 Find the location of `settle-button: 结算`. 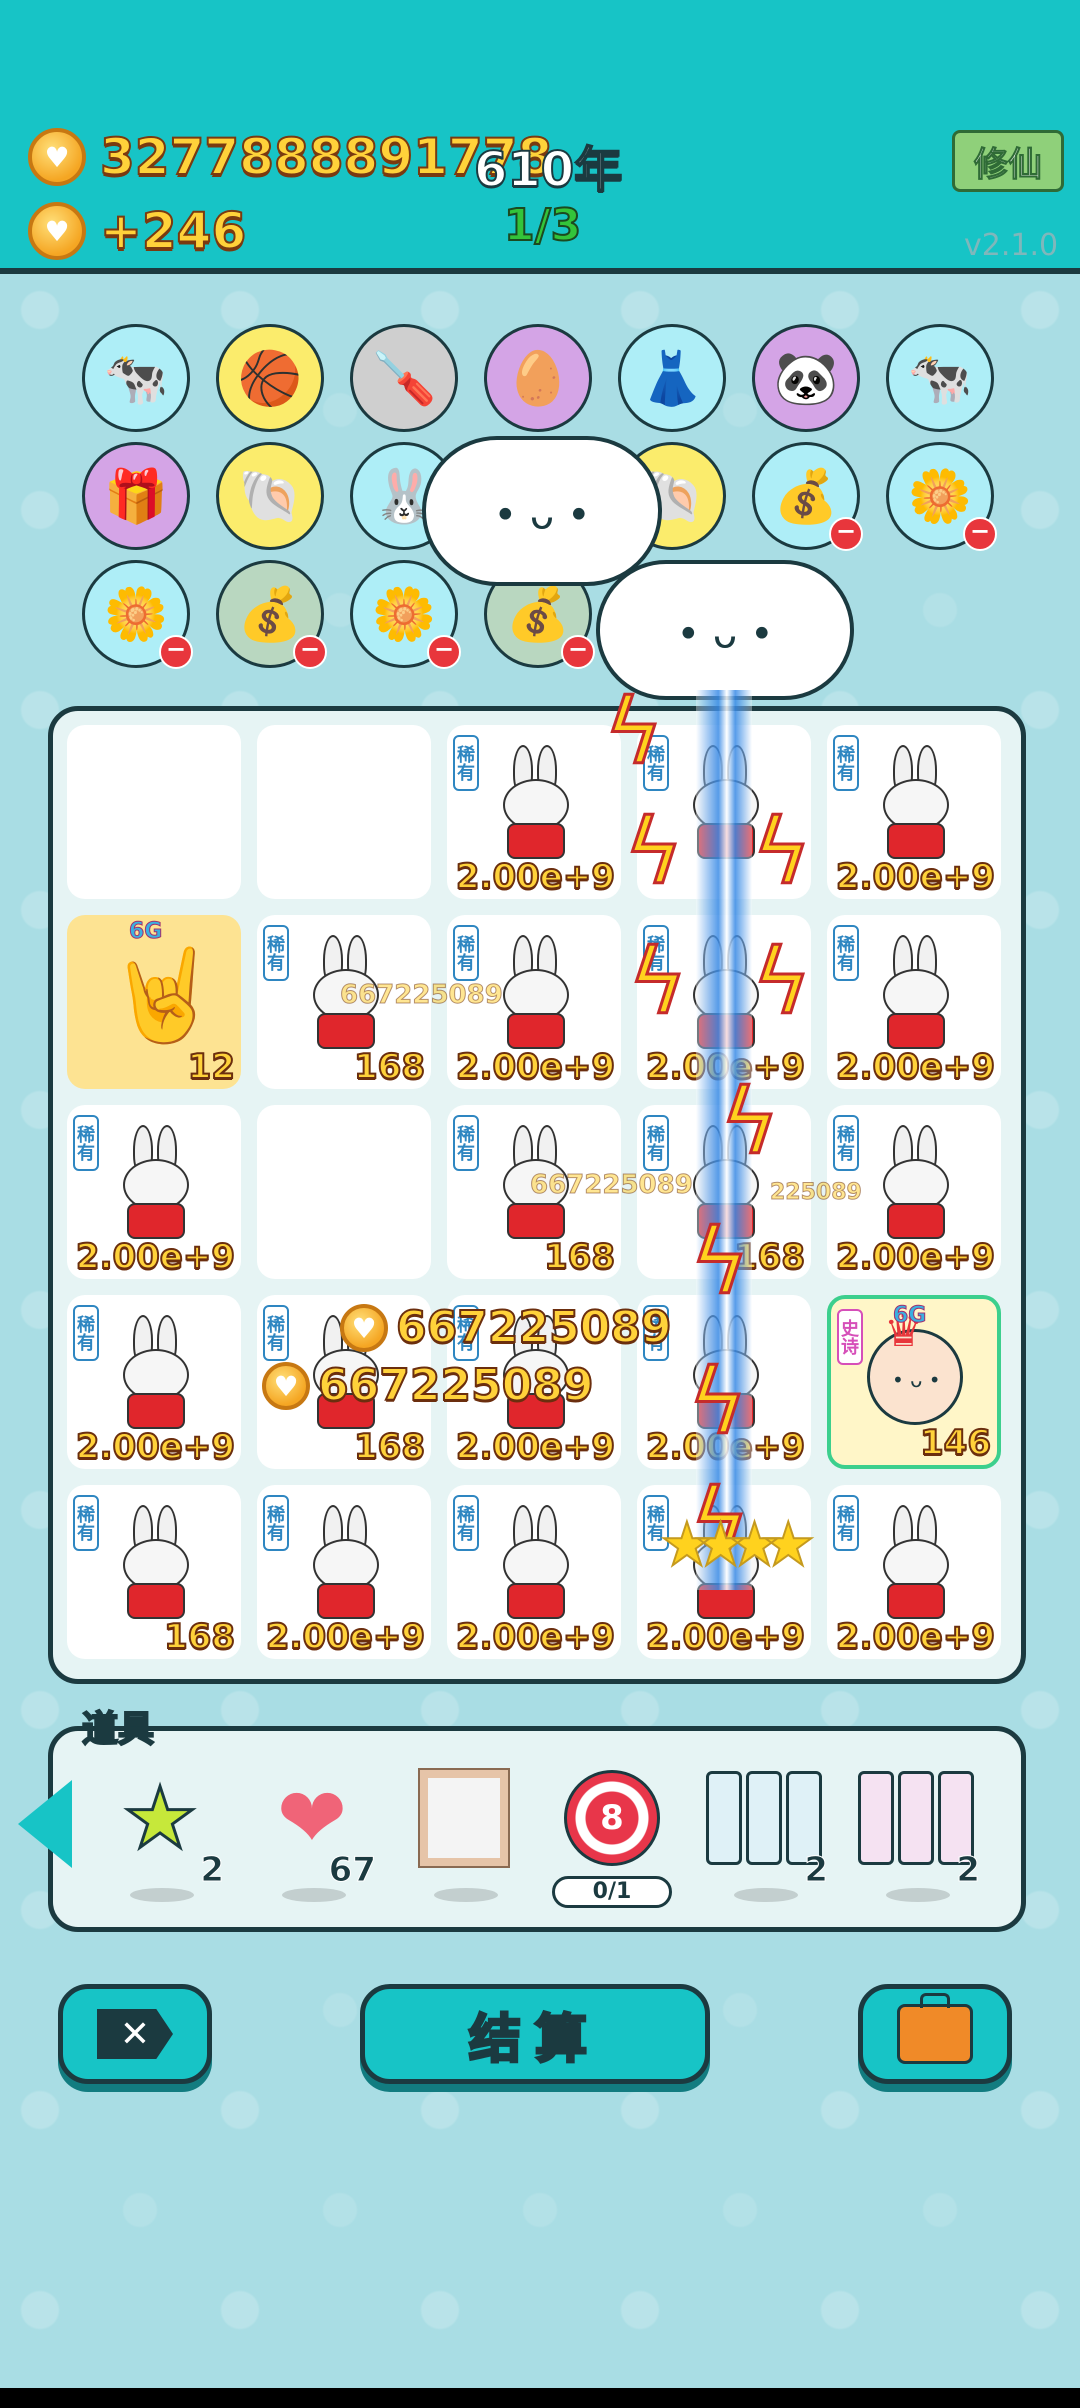

settle-button: 结算 is located at coordinates (535, 2034).